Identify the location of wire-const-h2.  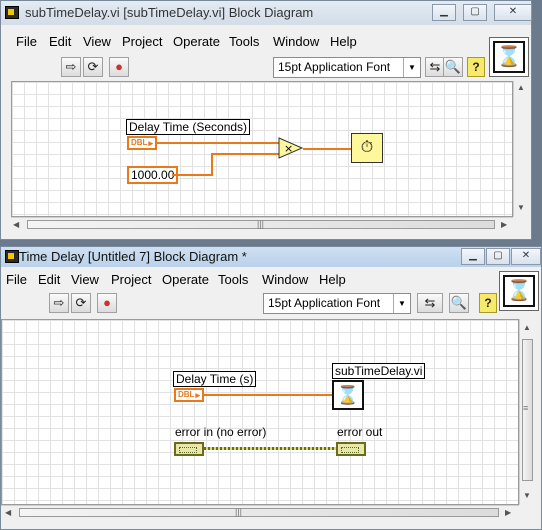
(245, 154).